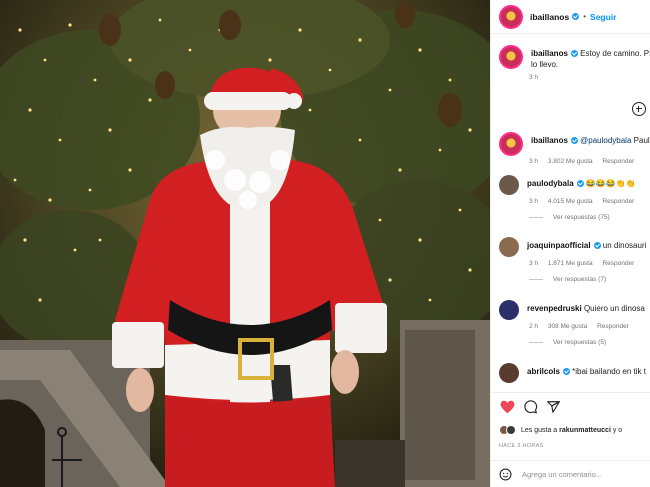 The image size is (650, 487). Describe the element at coordinates (553, 407) in the screenshot. I see `share-icon` at that location.